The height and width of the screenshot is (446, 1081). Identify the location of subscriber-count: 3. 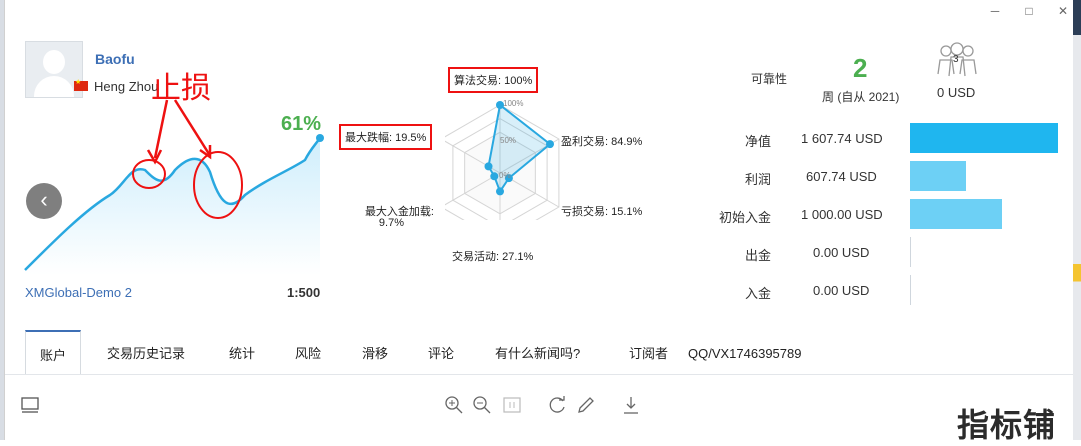
(956, 59).